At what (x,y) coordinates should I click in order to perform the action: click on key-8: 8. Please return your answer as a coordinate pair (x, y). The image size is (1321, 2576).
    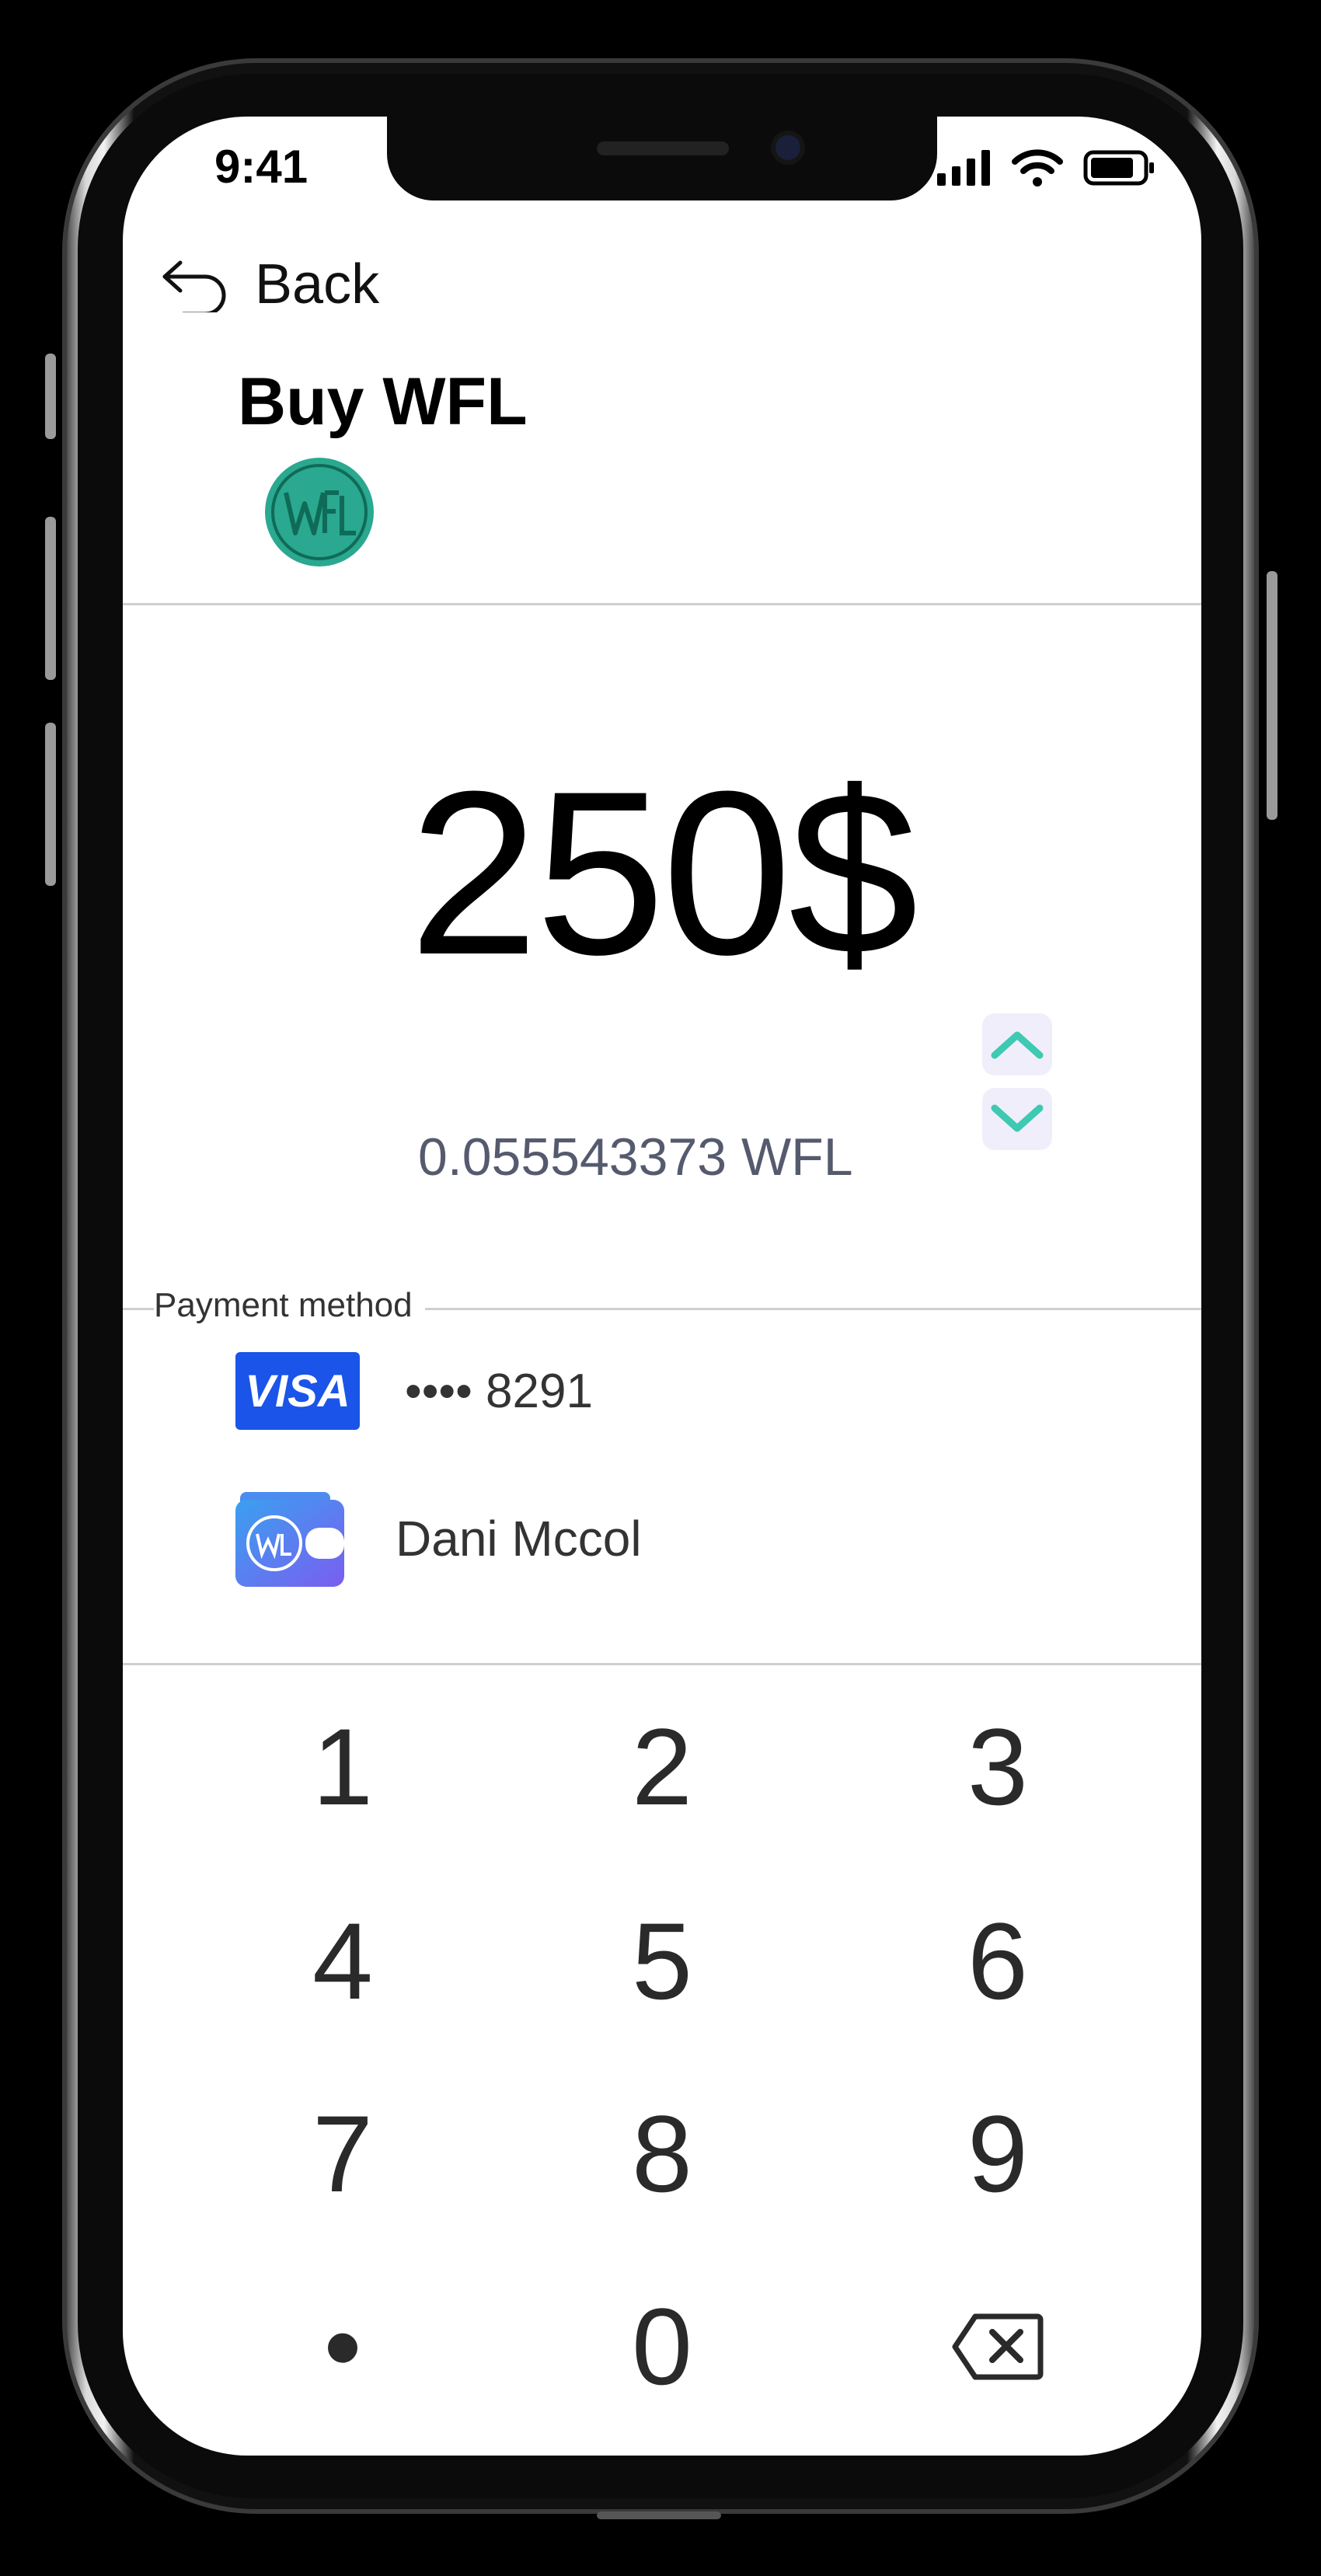
    Looking at the image, I should click on (662, 2154).